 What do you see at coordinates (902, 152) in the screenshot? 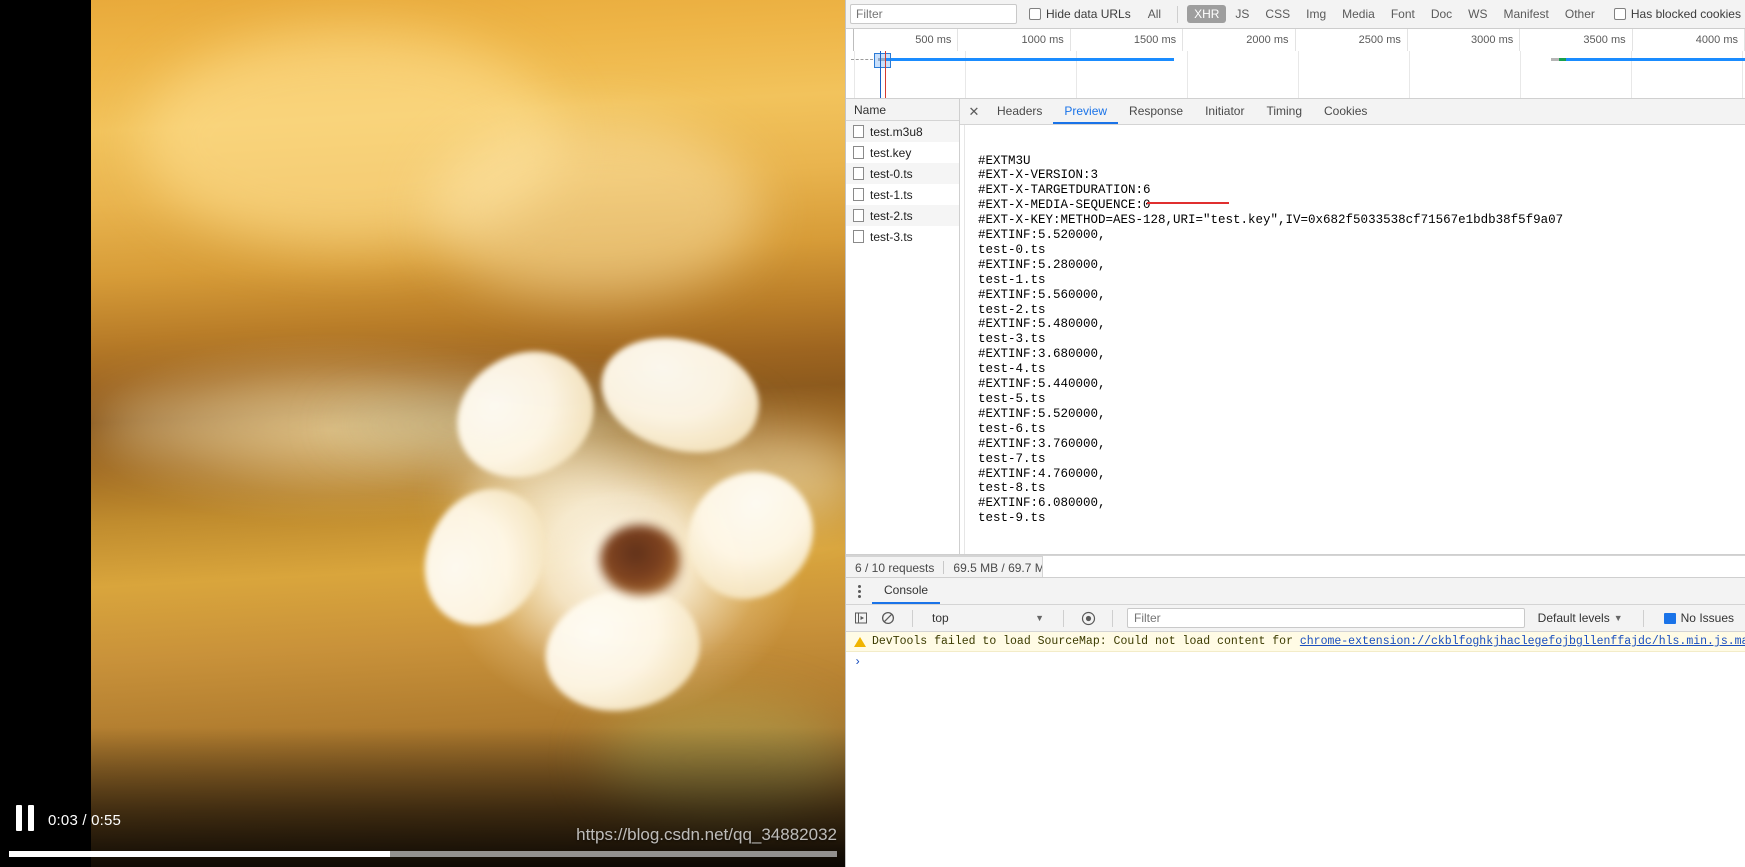
I see `table-row: test.key` at bounding box center [902, 152].